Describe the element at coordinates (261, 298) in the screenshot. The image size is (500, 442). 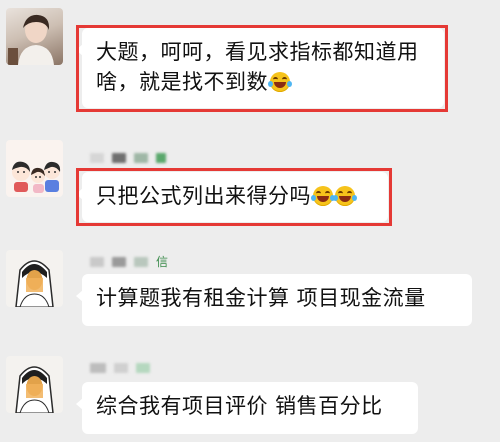
I see `message-text: 计算题我有租金计算 项目现金流量` at that location.